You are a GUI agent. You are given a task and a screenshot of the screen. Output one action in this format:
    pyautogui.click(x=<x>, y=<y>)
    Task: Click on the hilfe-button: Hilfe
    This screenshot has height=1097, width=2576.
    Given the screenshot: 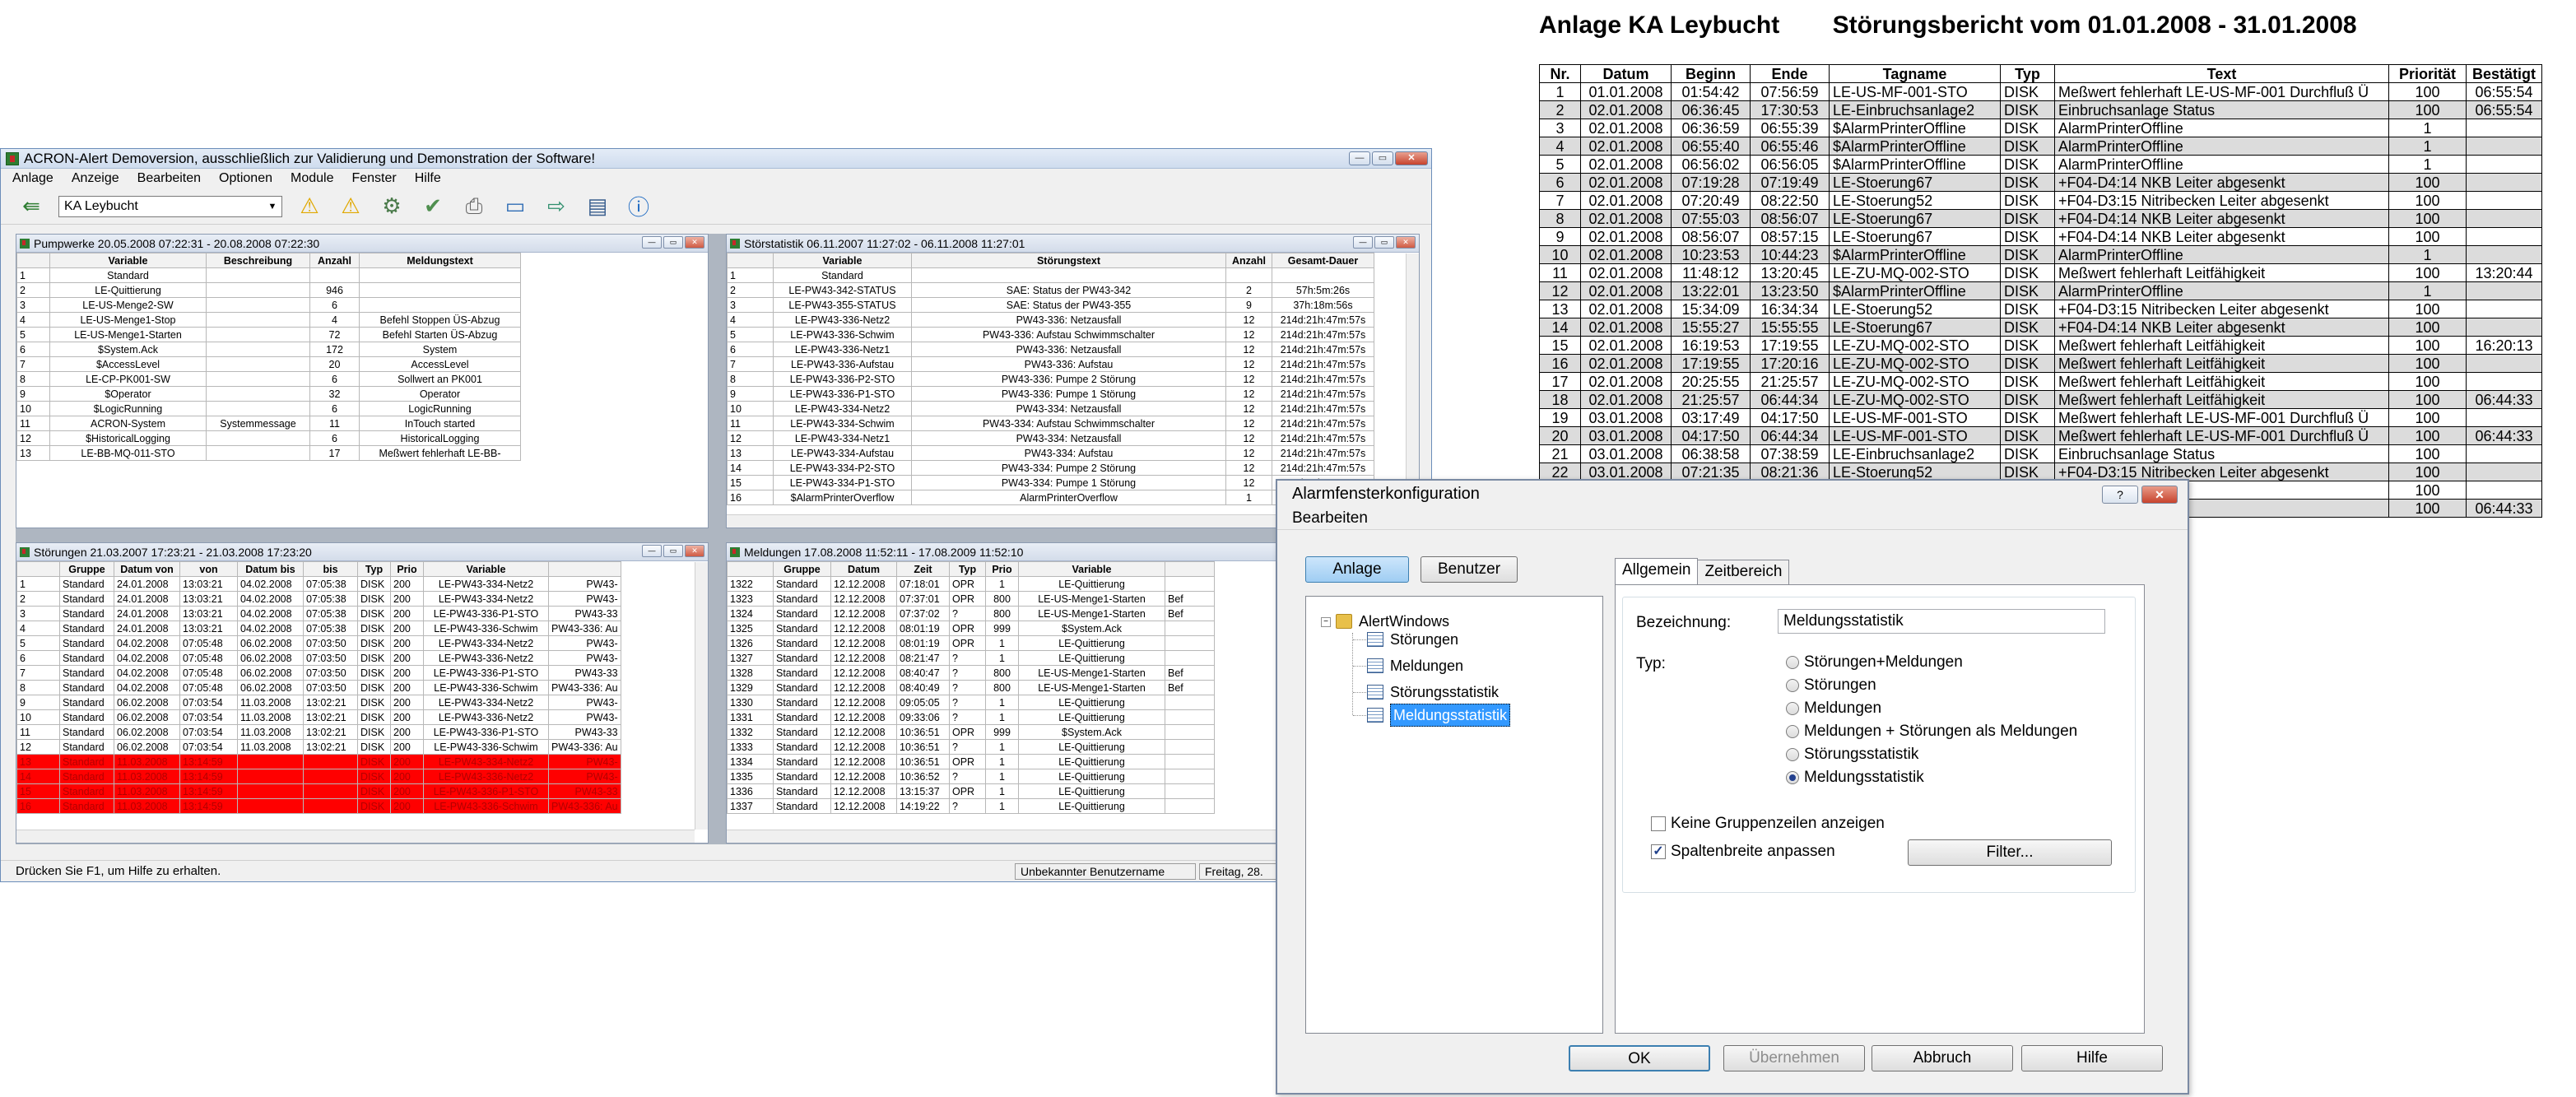 What is the action you would take?
    pyautogui.click(x=2092, y=1058)
    